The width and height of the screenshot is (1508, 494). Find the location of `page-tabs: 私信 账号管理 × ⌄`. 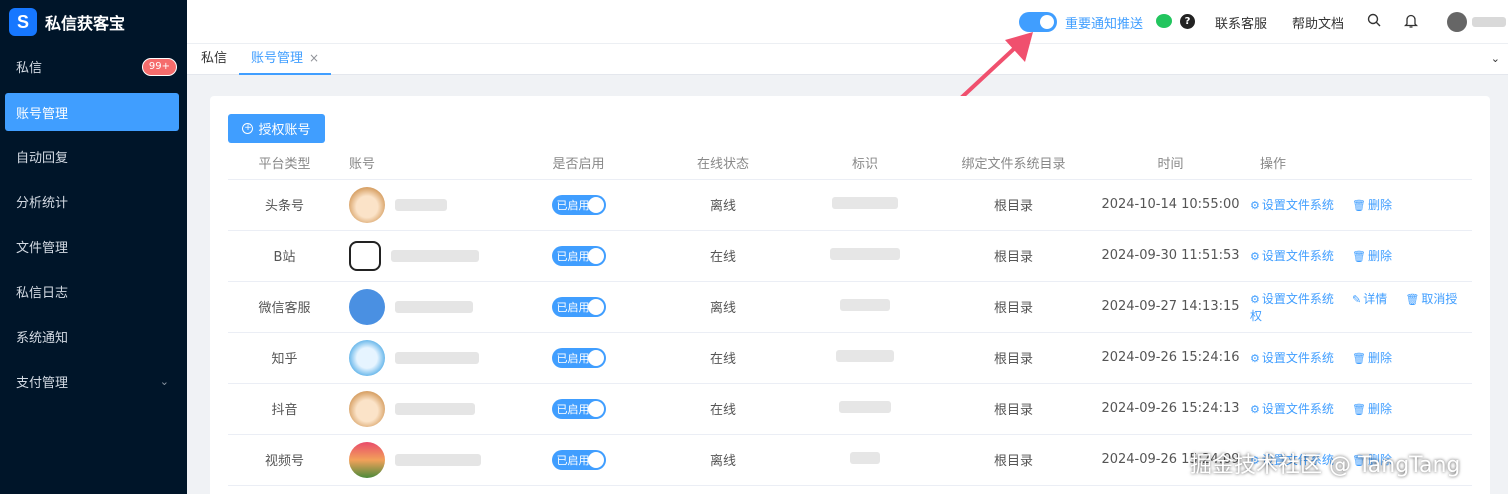

page-tabs: 私信 账号管理 × ⌄ is located at coordinates (847, 59).